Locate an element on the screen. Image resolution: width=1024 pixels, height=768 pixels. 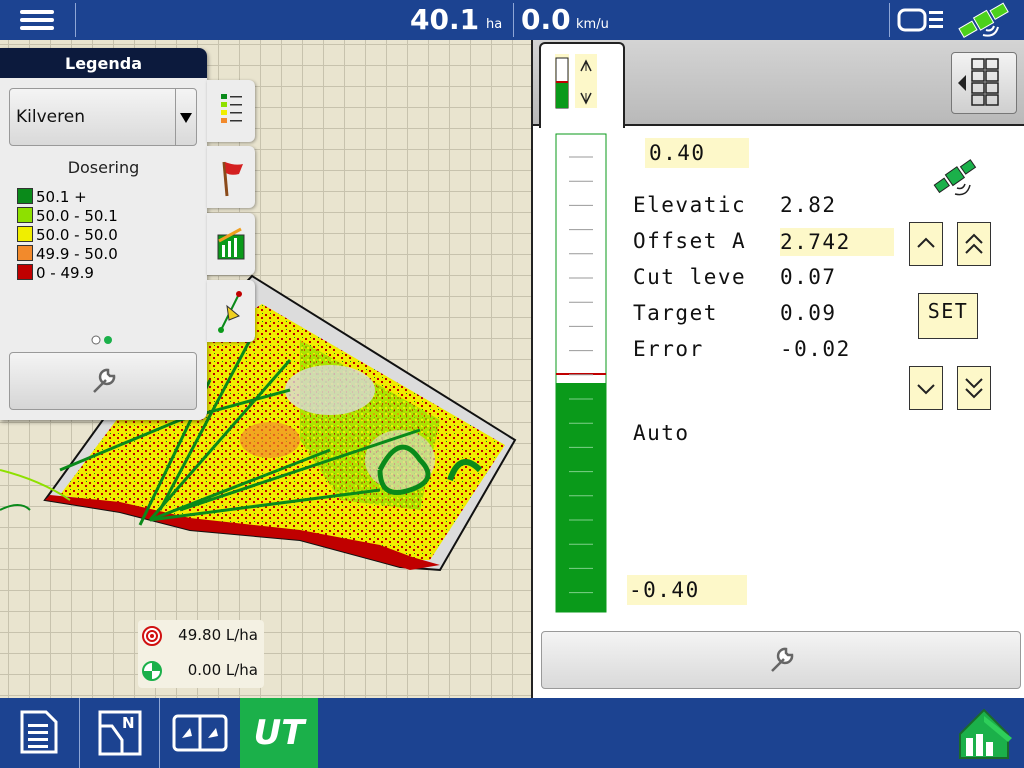
elevation-value: 2.82 is located at coordinates (808, 205).